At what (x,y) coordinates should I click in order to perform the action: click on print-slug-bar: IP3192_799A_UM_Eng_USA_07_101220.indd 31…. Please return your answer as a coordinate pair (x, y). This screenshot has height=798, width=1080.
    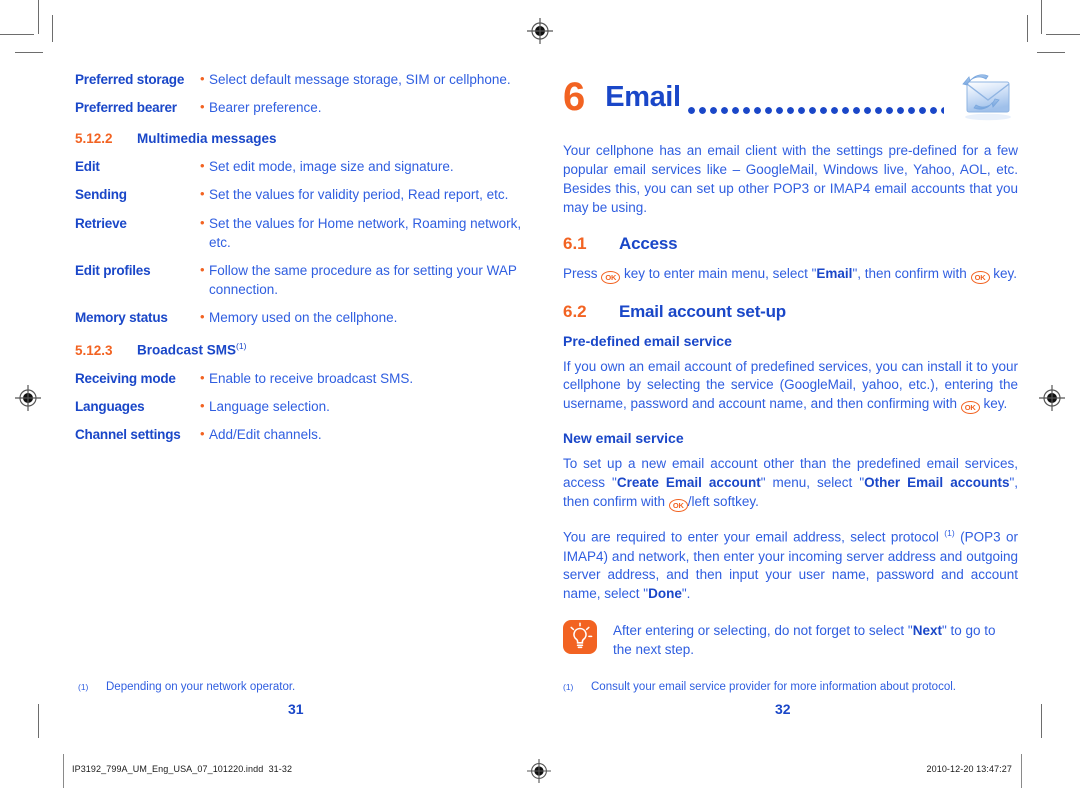
    Looking at the image, I should click on (540, 774).